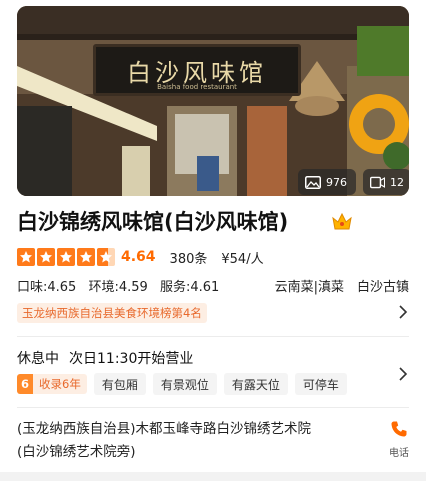 The width and height of the screenshot is (426, 481). What do you see at coordinates (386, 182) in the screenshot?
I see `video-count-button: 12` at bounding box center [386, 182].